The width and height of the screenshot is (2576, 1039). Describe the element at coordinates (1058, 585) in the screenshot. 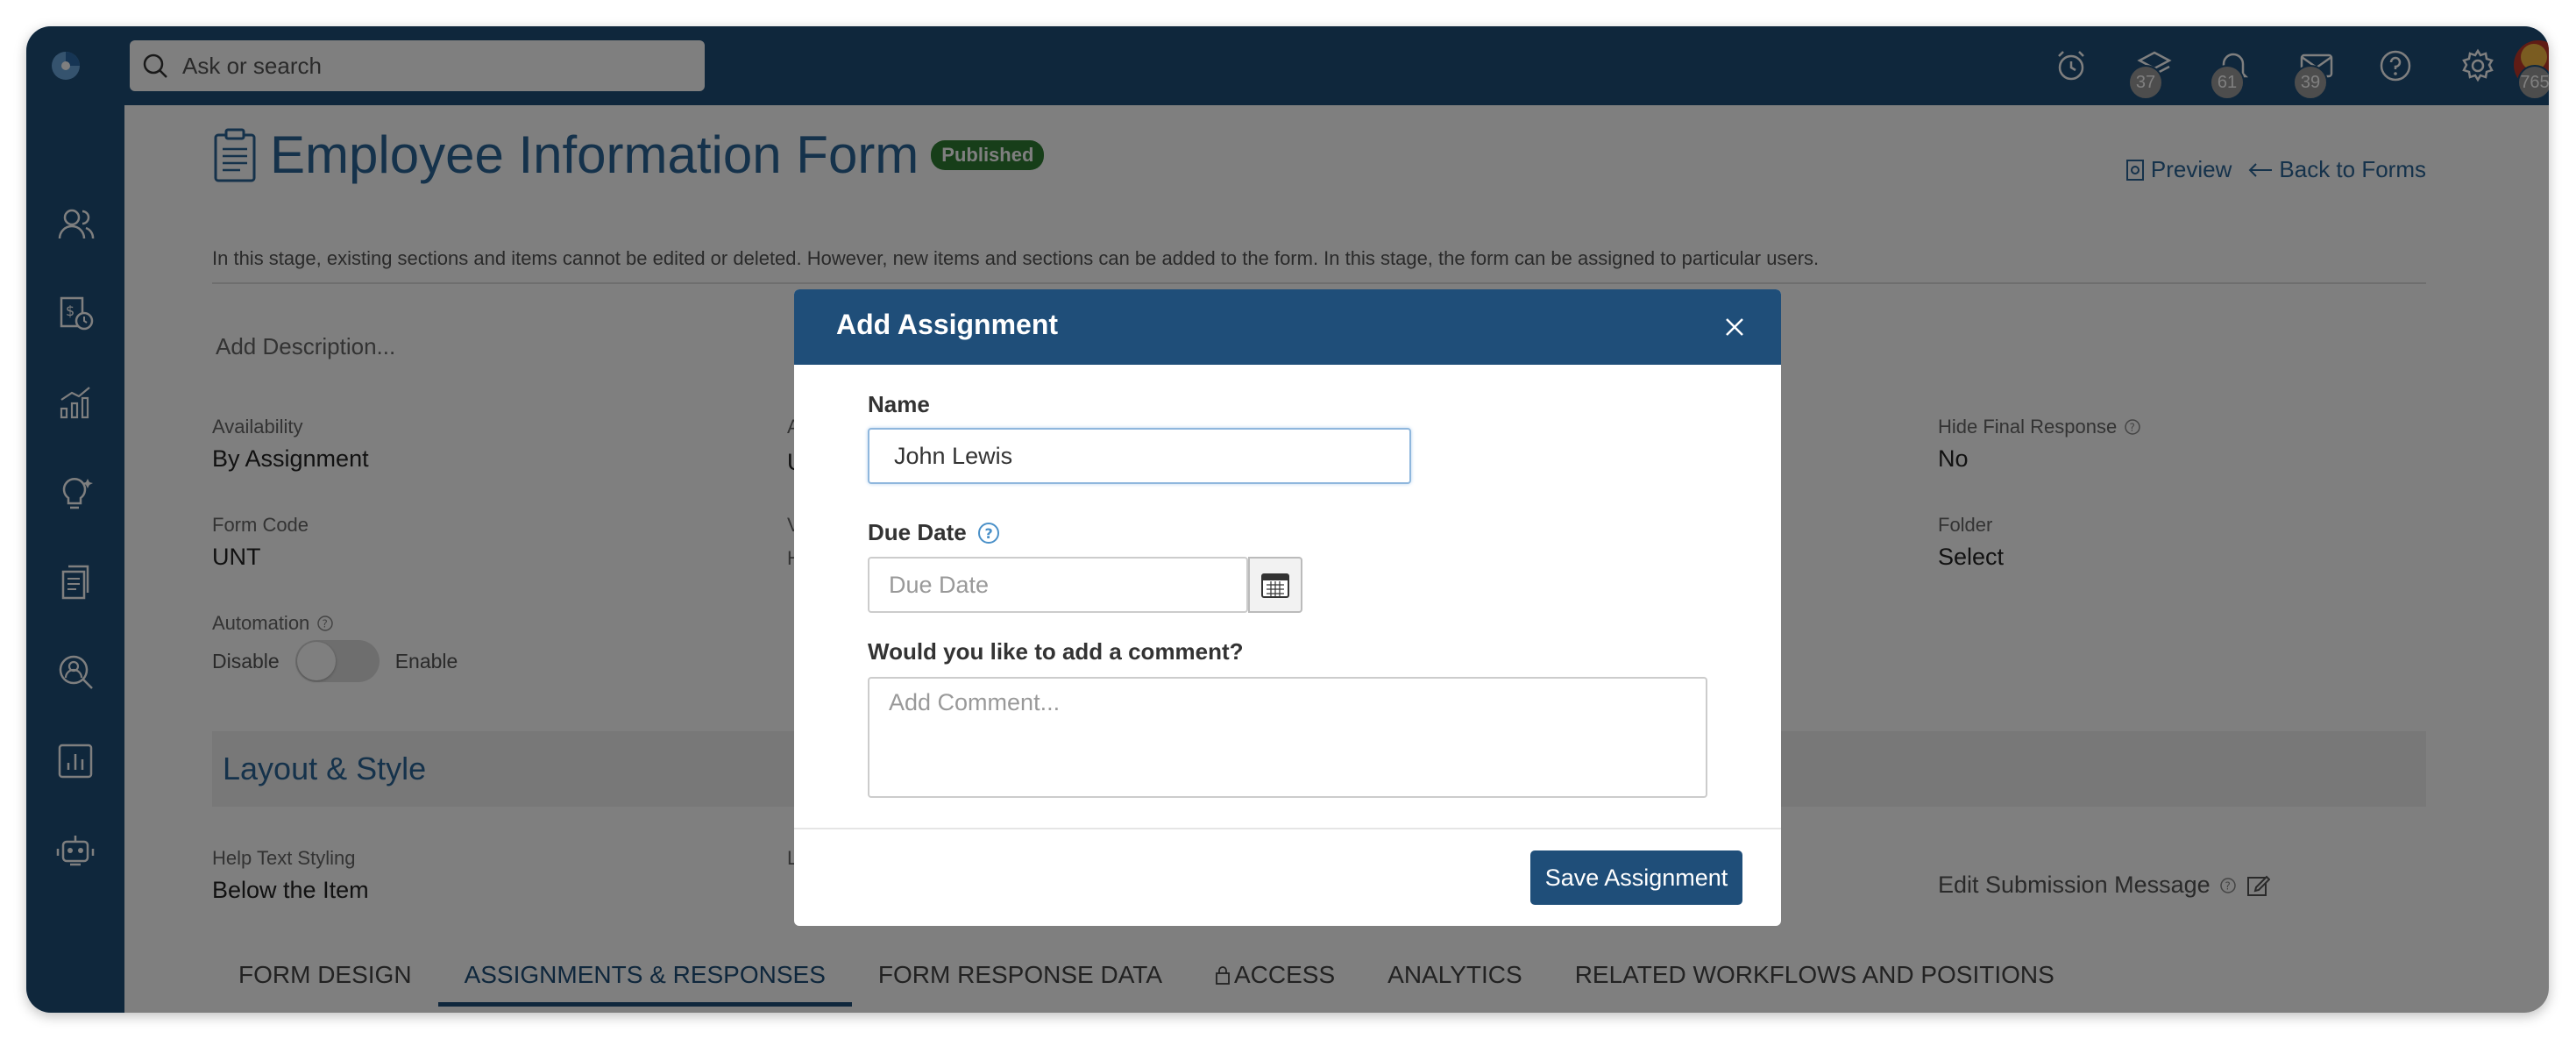

I see `due-date-input: Due Date` at that location.